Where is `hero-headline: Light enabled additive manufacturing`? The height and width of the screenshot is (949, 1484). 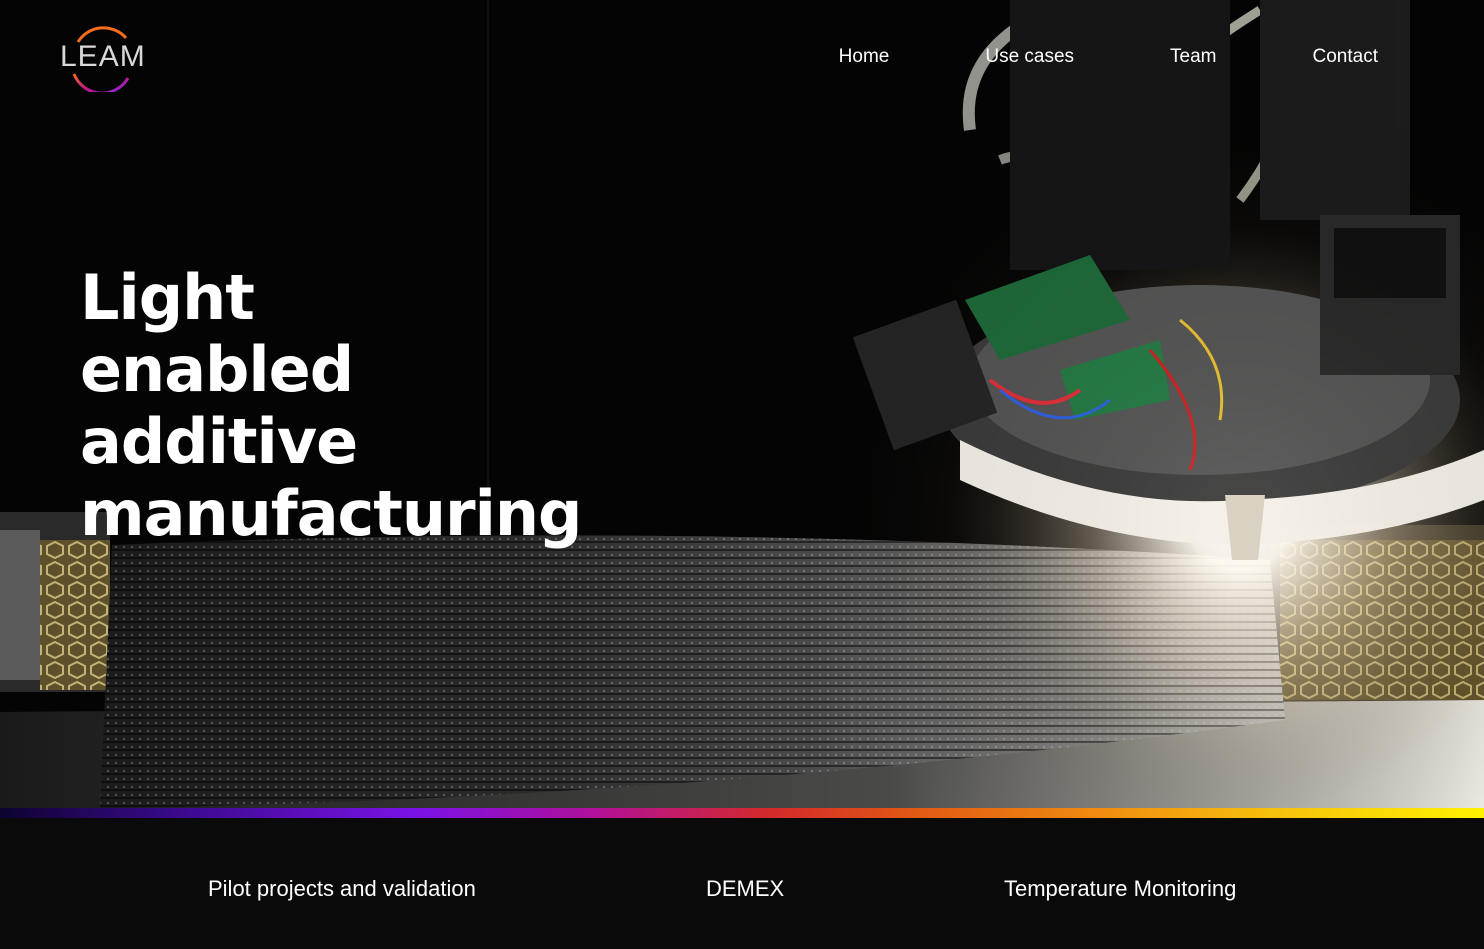
hero-headline: Light enabled additive manufacturing is located at coordinates (331, 405).